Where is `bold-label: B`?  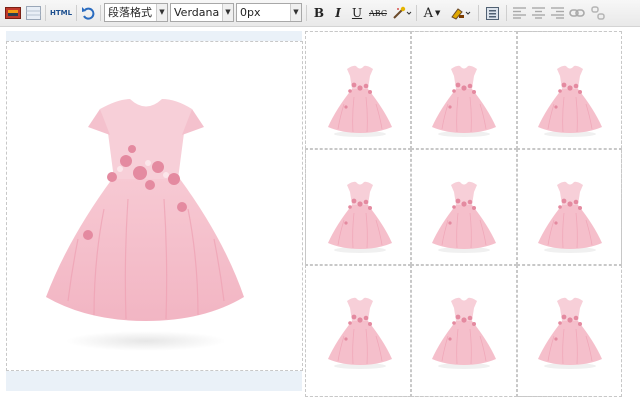
bold-label: B is located at coordinates (319, 13).